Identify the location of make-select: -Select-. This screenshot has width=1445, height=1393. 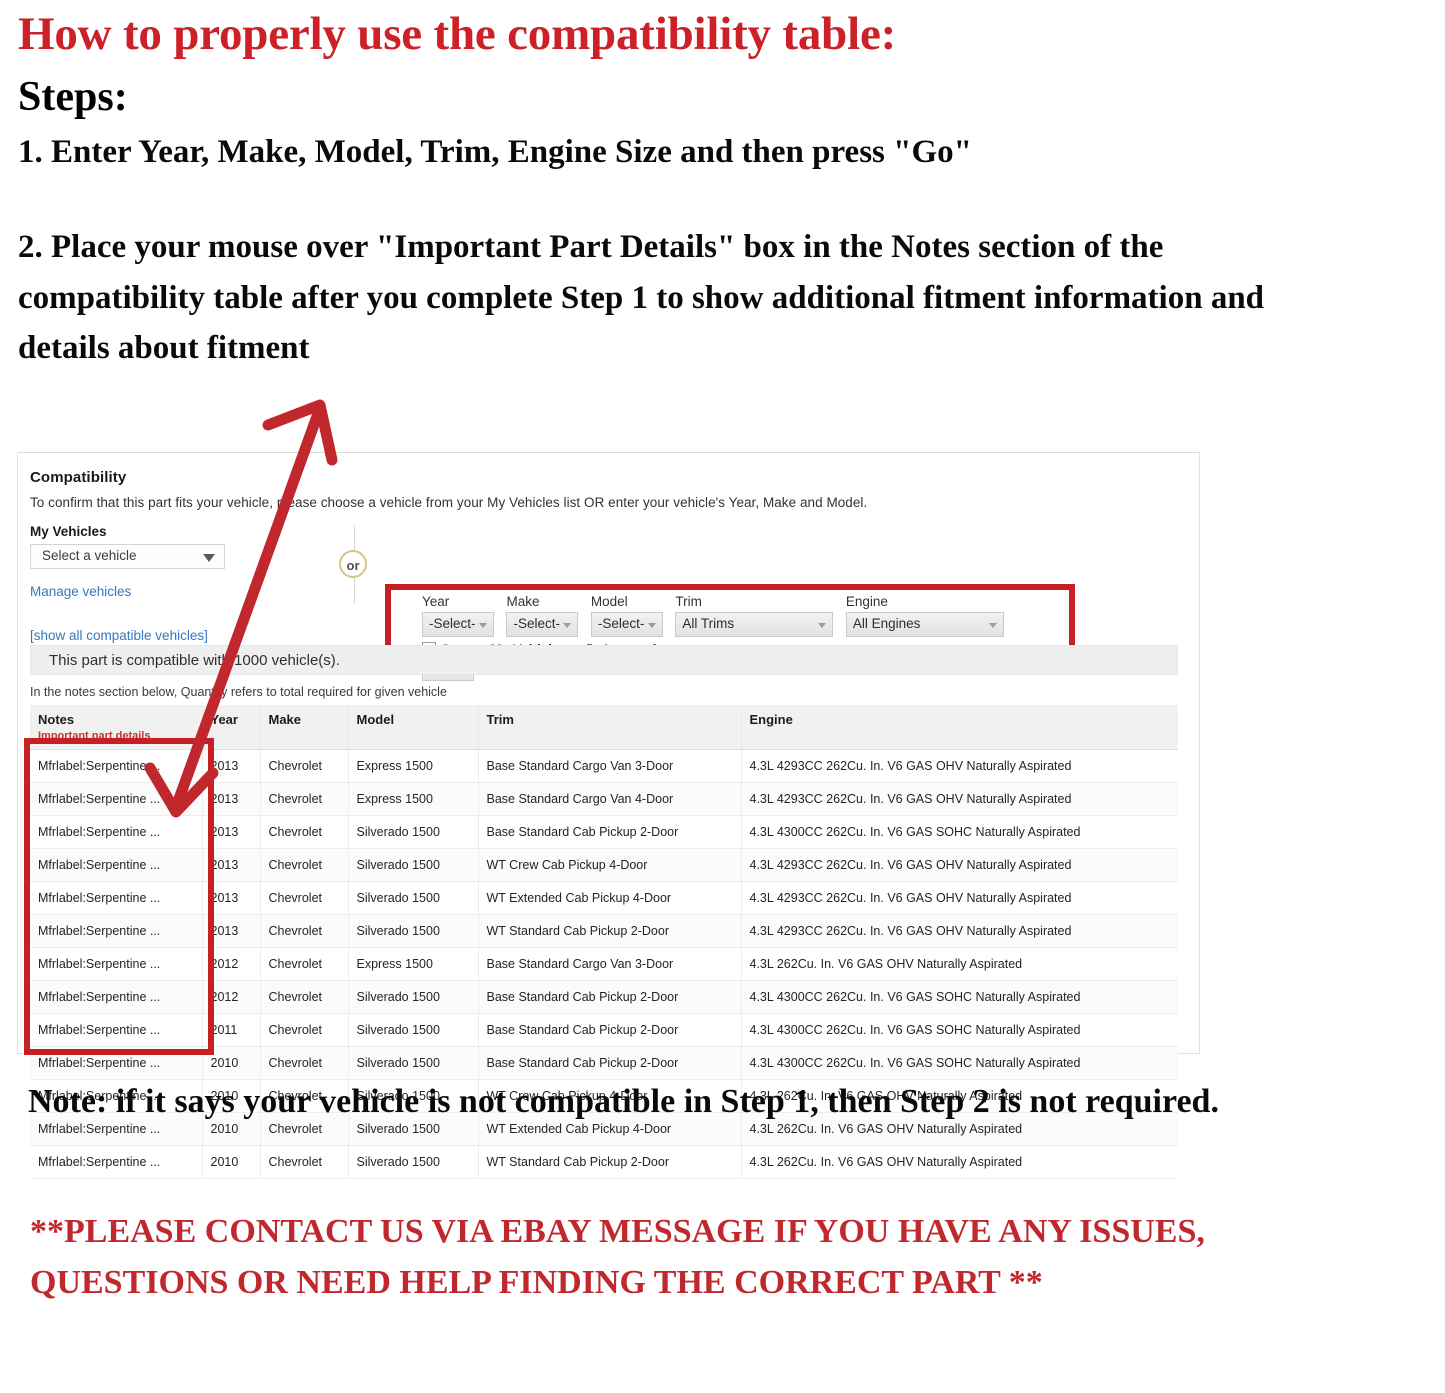
(542, 624).